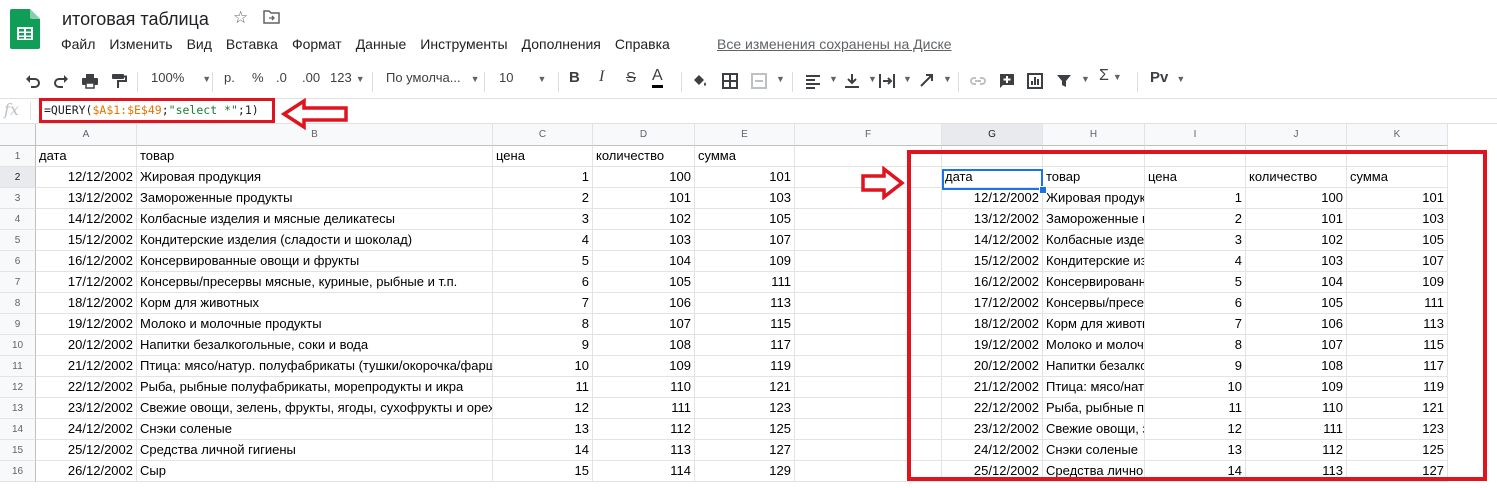 This screenshot has height=488, width=1497. I want to click on menu-tools: Инструменты, so click(463, 44).